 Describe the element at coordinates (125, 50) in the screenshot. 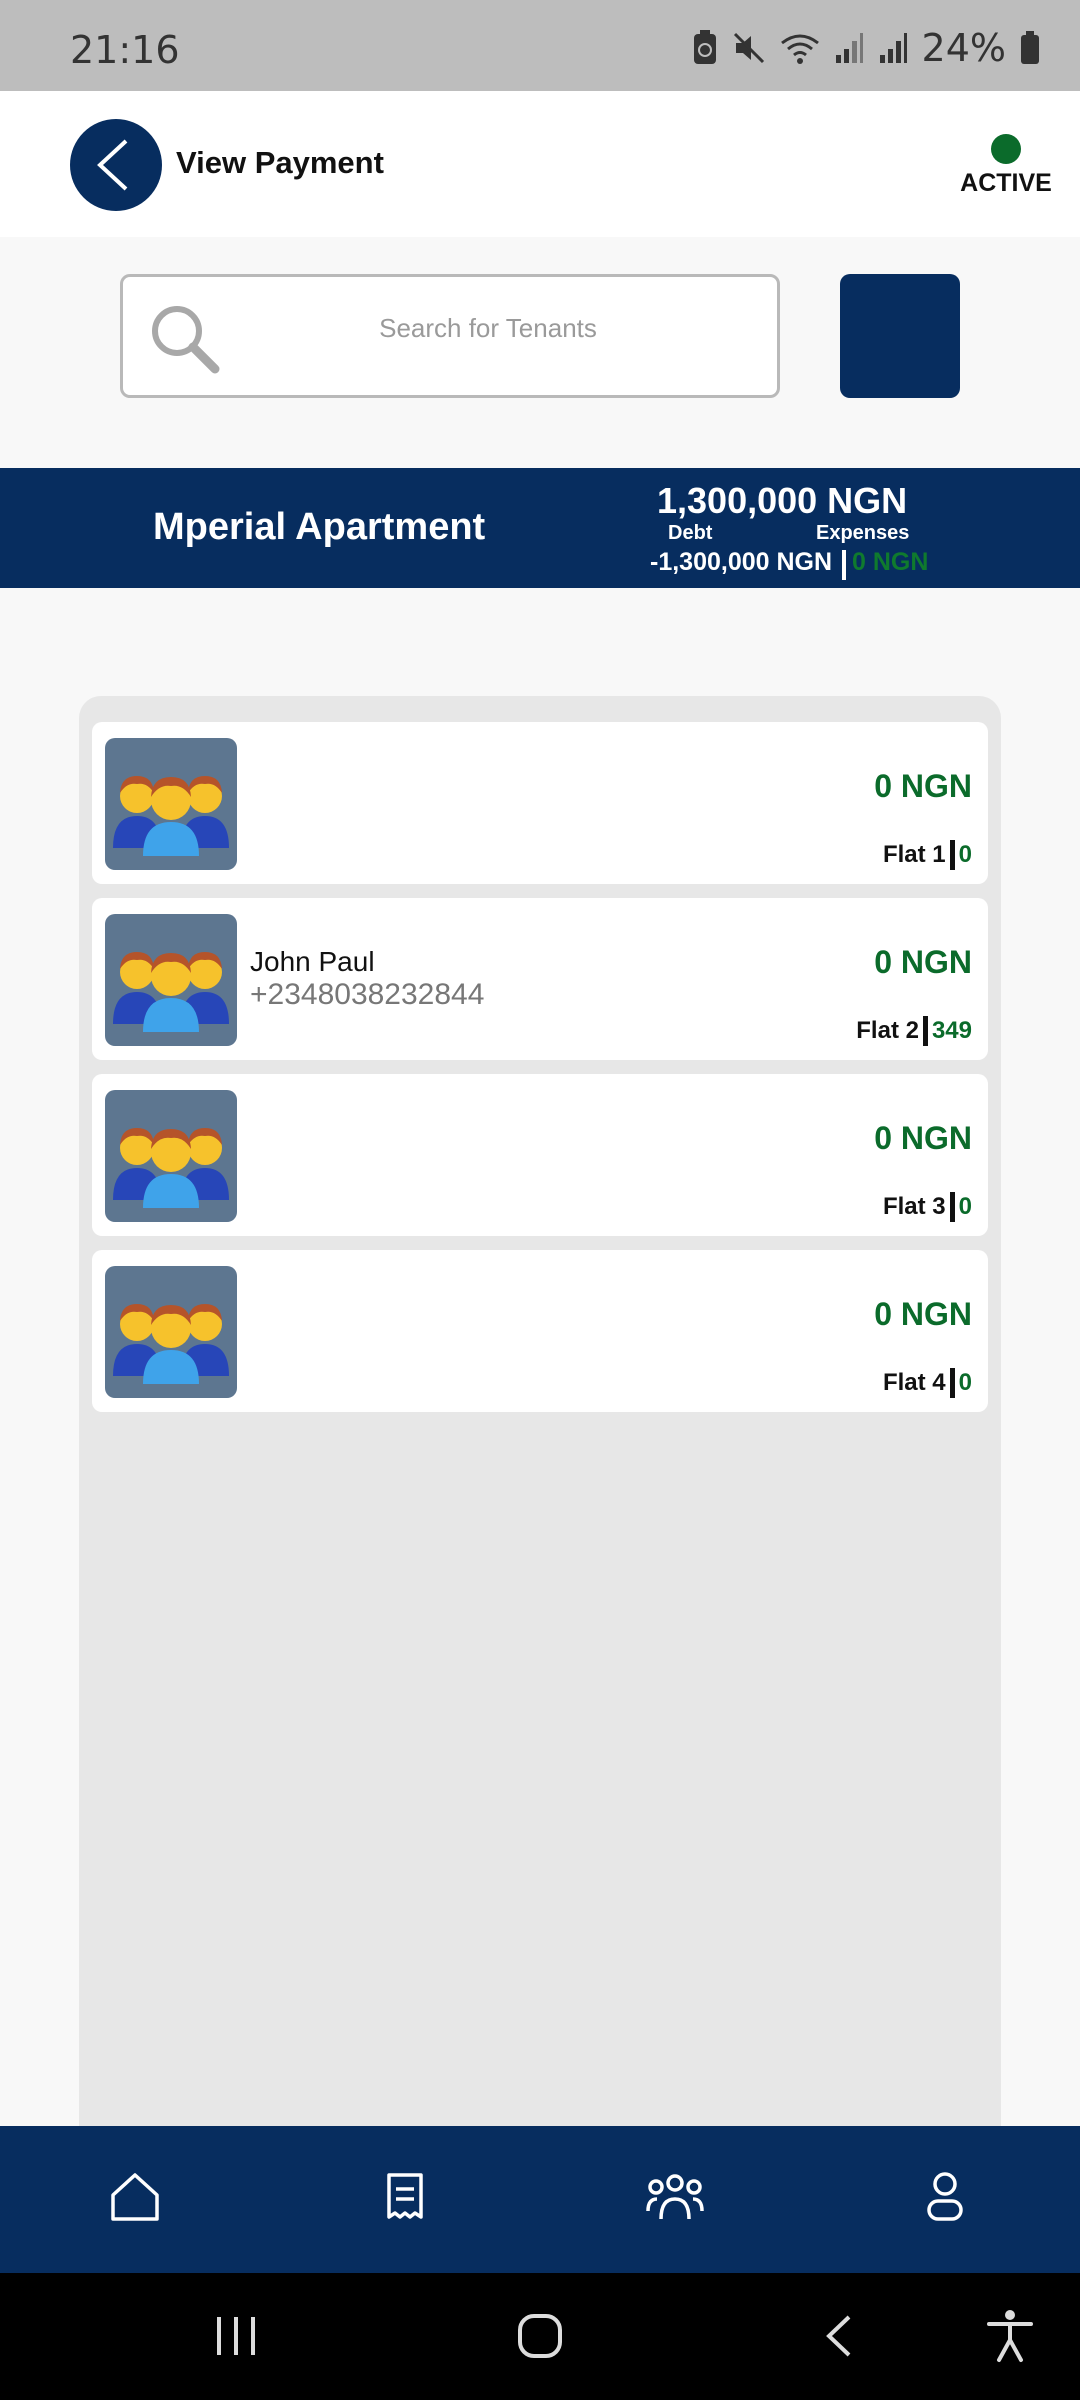

I see `status-time: 21:16` at that location.